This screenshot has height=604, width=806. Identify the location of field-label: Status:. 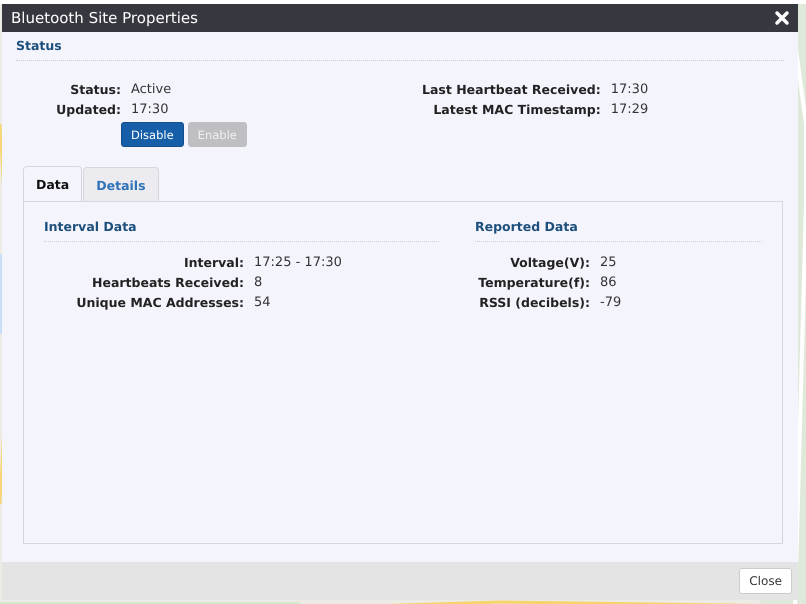
(95, 90).